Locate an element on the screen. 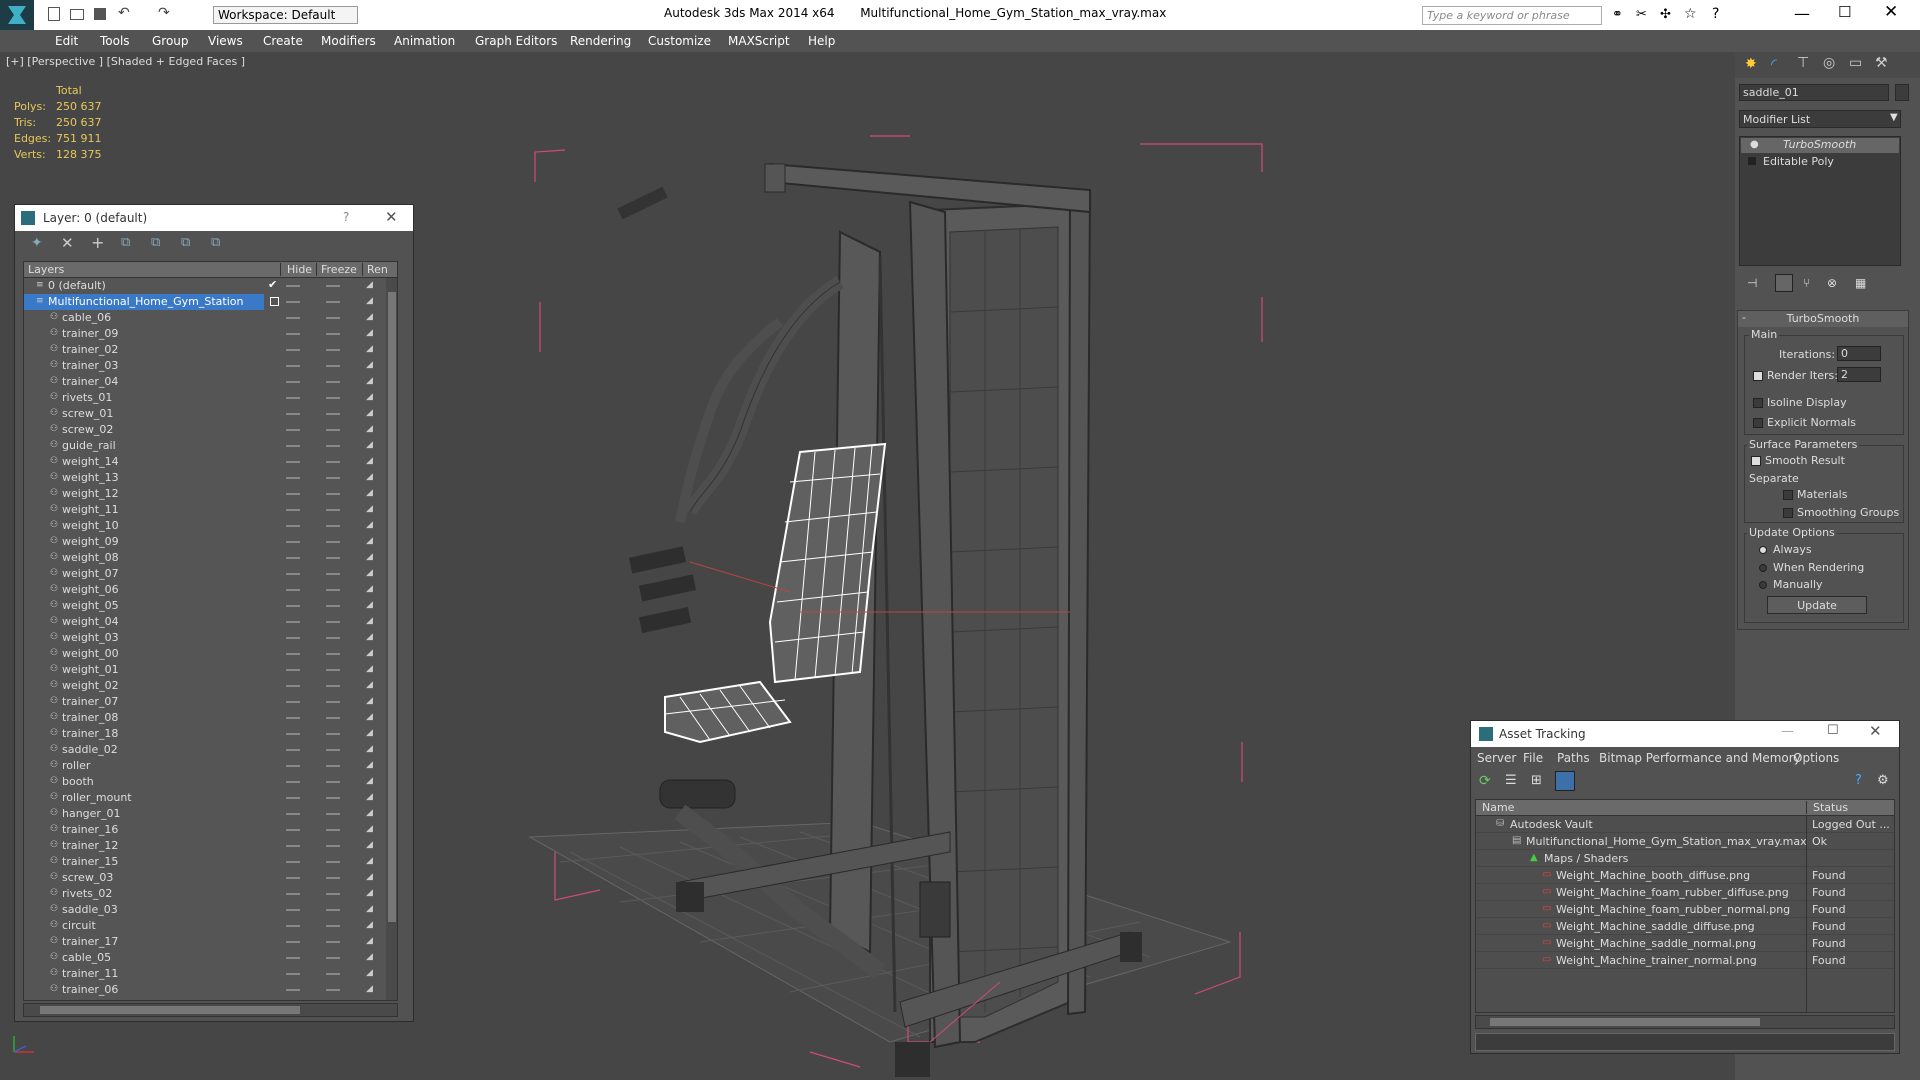 This screenshot has height=1080, width=1920. layer-row-selected: ≡ Multifunctional_Home_Gym_Station ◢ is located at coordinates (198, 302).